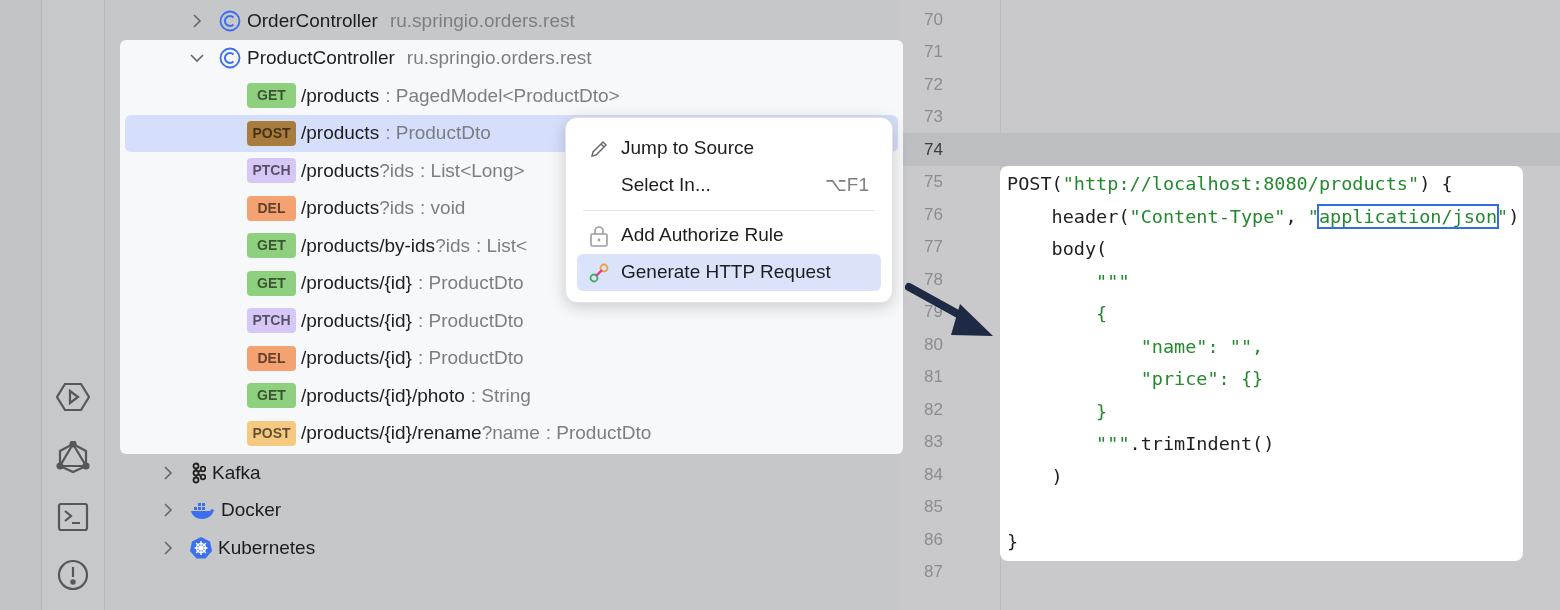  Describe the element at coordinates (1230, 184) in the screenshot. I see `code-line: POST("http://localhost:8080/products") {` at that location.